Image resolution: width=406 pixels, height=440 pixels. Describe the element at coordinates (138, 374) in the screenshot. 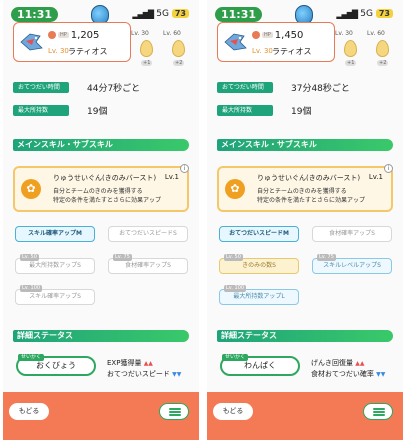

I see `nature-effect-label: おてつだいスピード` at that location.